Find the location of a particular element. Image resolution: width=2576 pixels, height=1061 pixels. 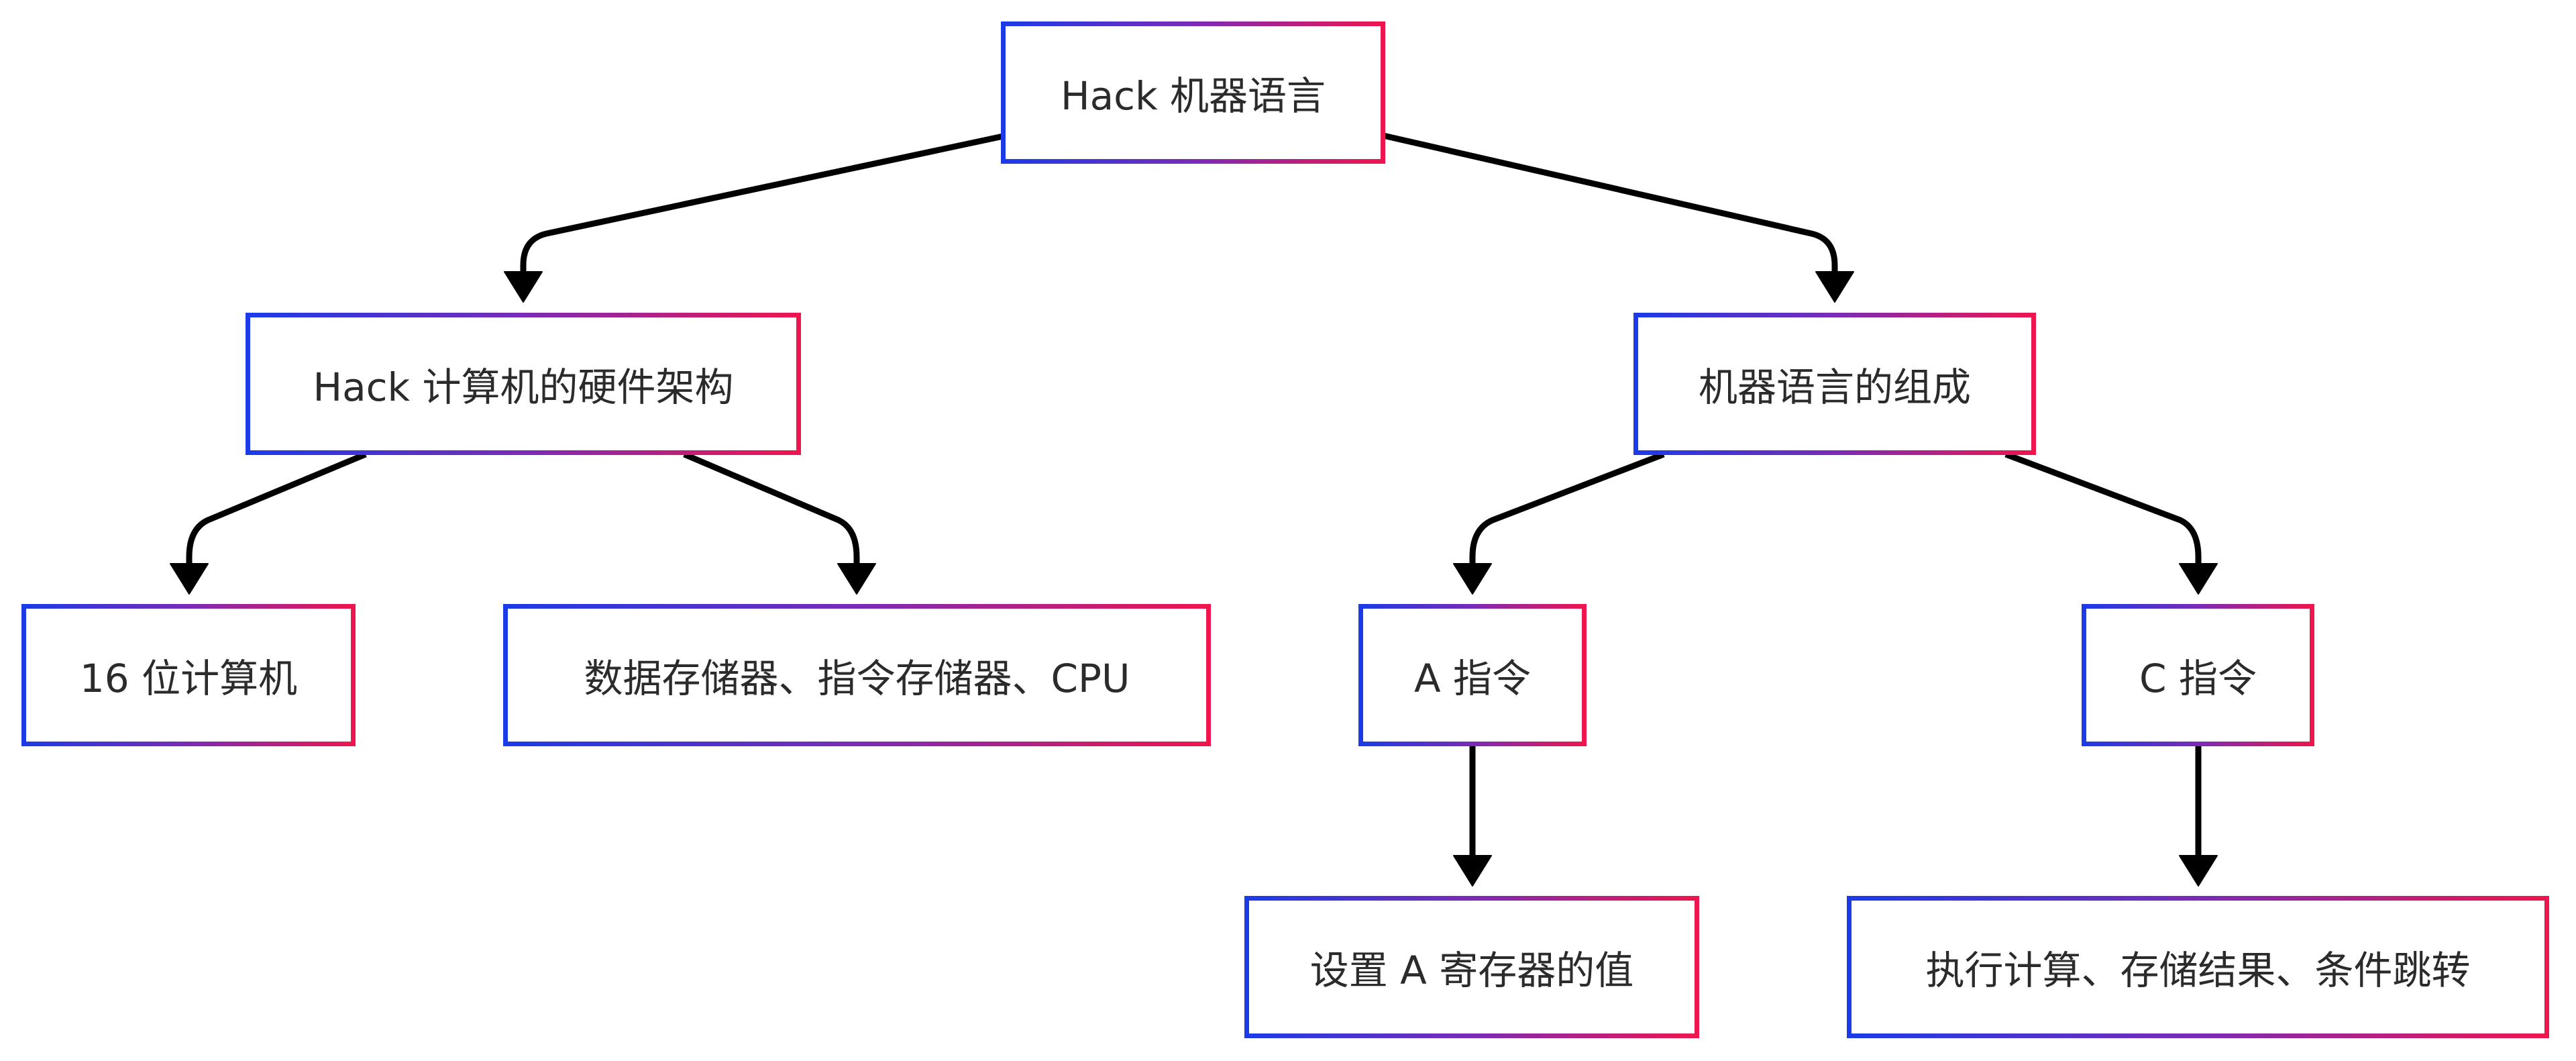

edge-hardware-bit16 is located at coordinates (276, 509).